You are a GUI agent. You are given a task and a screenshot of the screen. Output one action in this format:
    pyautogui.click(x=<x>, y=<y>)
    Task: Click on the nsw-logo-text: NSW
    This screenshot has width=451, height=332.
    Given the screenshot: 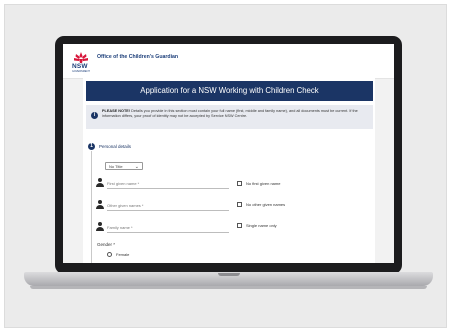 What is the action you would take?
    pyautogui.click(x=80, y=66)
    